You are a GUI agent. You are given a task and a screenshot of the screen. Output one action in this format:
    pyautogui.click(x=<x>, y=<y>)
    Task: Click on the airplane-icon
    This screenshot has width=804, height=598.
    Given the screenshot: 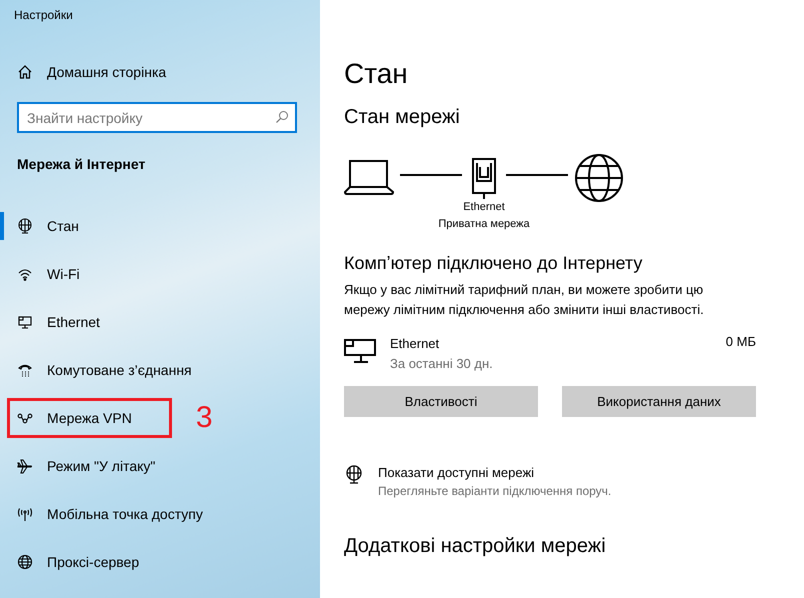 What is the action you would take?
    pyautogui.click(x=25, y=466)
    